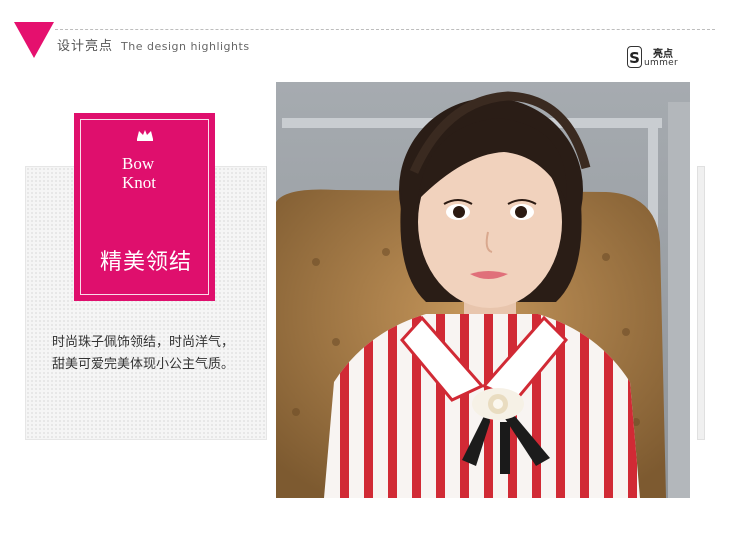 This screenshot has width=730, height=548. What do you see at coordinates (144, 207) in the screenshot?
I see `feature-label-box: Bow Knot 精美领结` at bounding box center [144, 207].